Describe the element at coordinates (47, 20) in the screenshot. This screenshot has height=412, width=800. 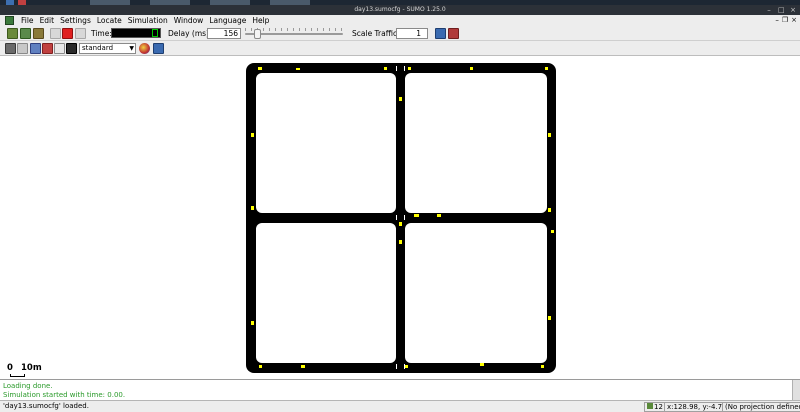
I see `menu-edit: Edit` at that location.